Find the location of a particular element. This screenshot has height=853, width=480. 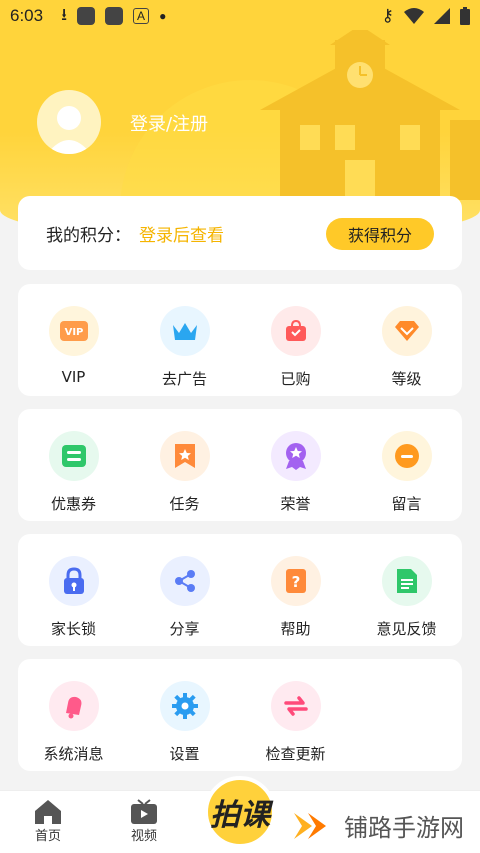

svg-text: VIP is located at coordinates (73, 332).